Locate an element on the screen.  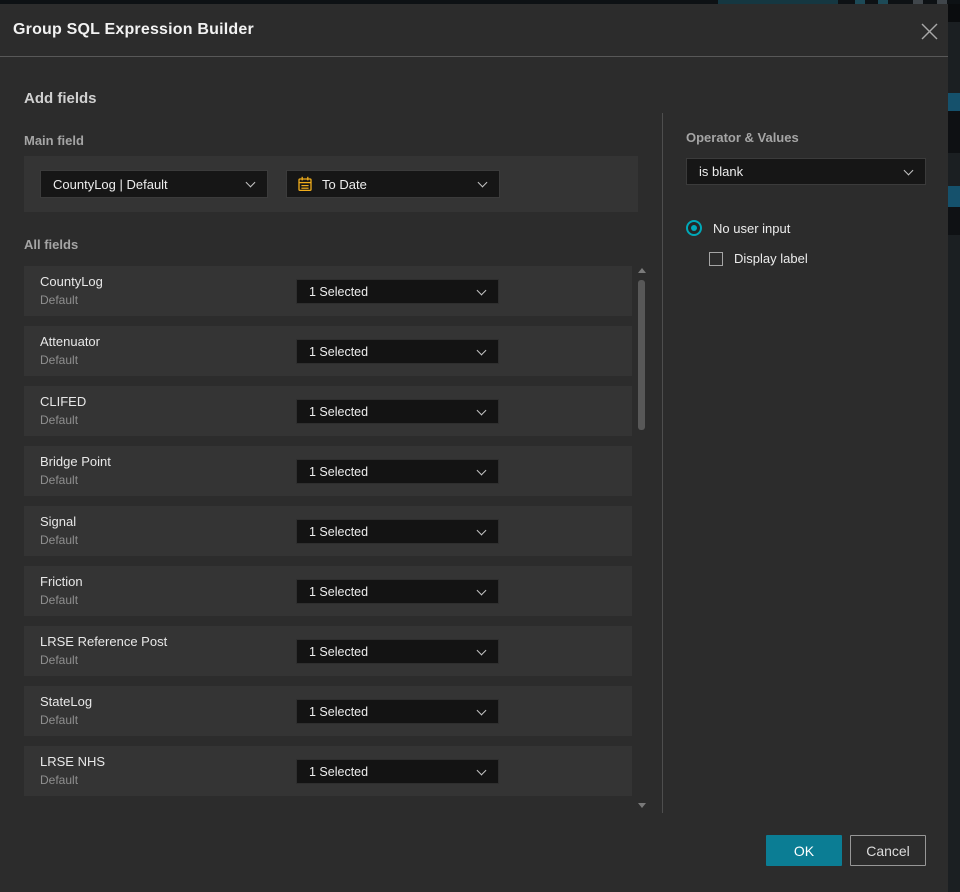
field-name: LRSE Reference Post is located at coordinates (104, 641).